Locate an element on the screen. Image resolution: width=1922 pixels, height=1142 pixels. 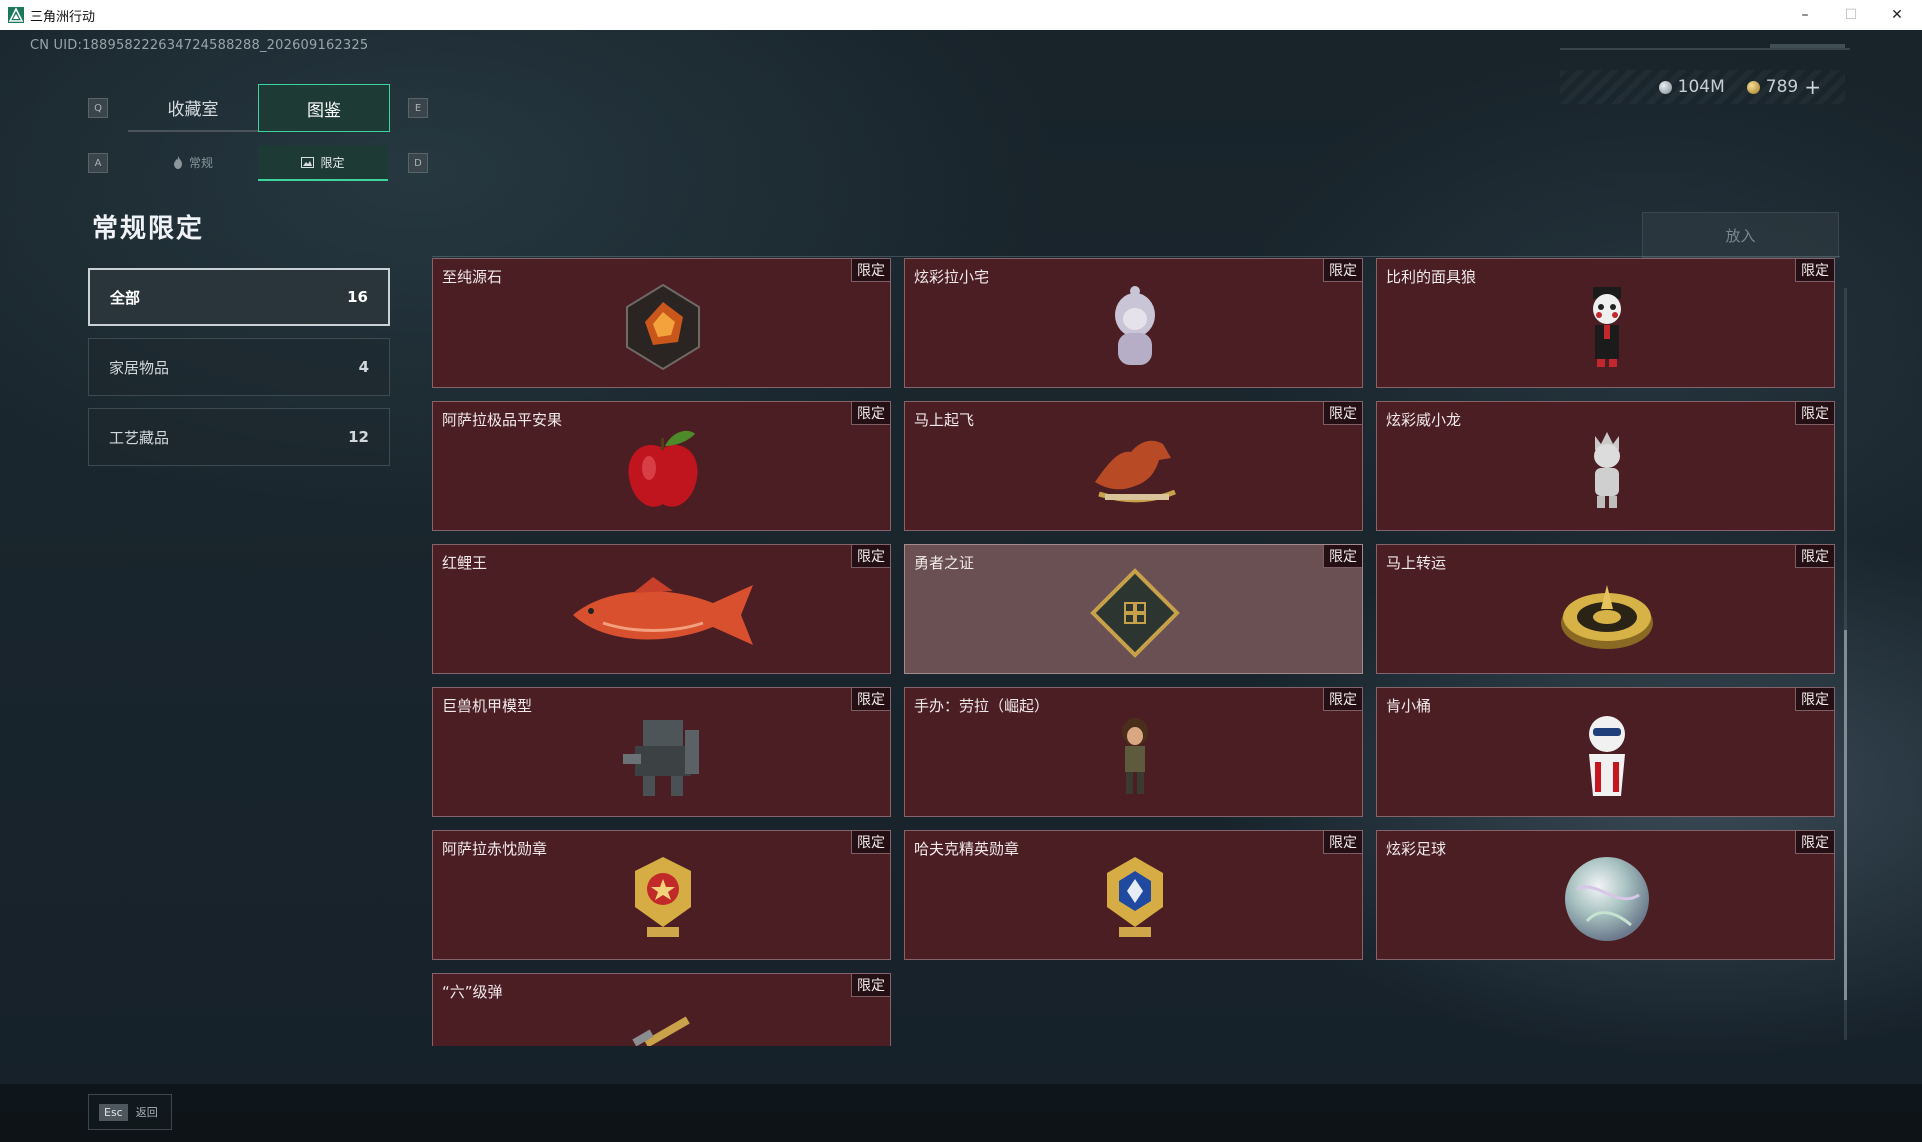
grid-scroll-thumb is located at coordinates (1845, 815).